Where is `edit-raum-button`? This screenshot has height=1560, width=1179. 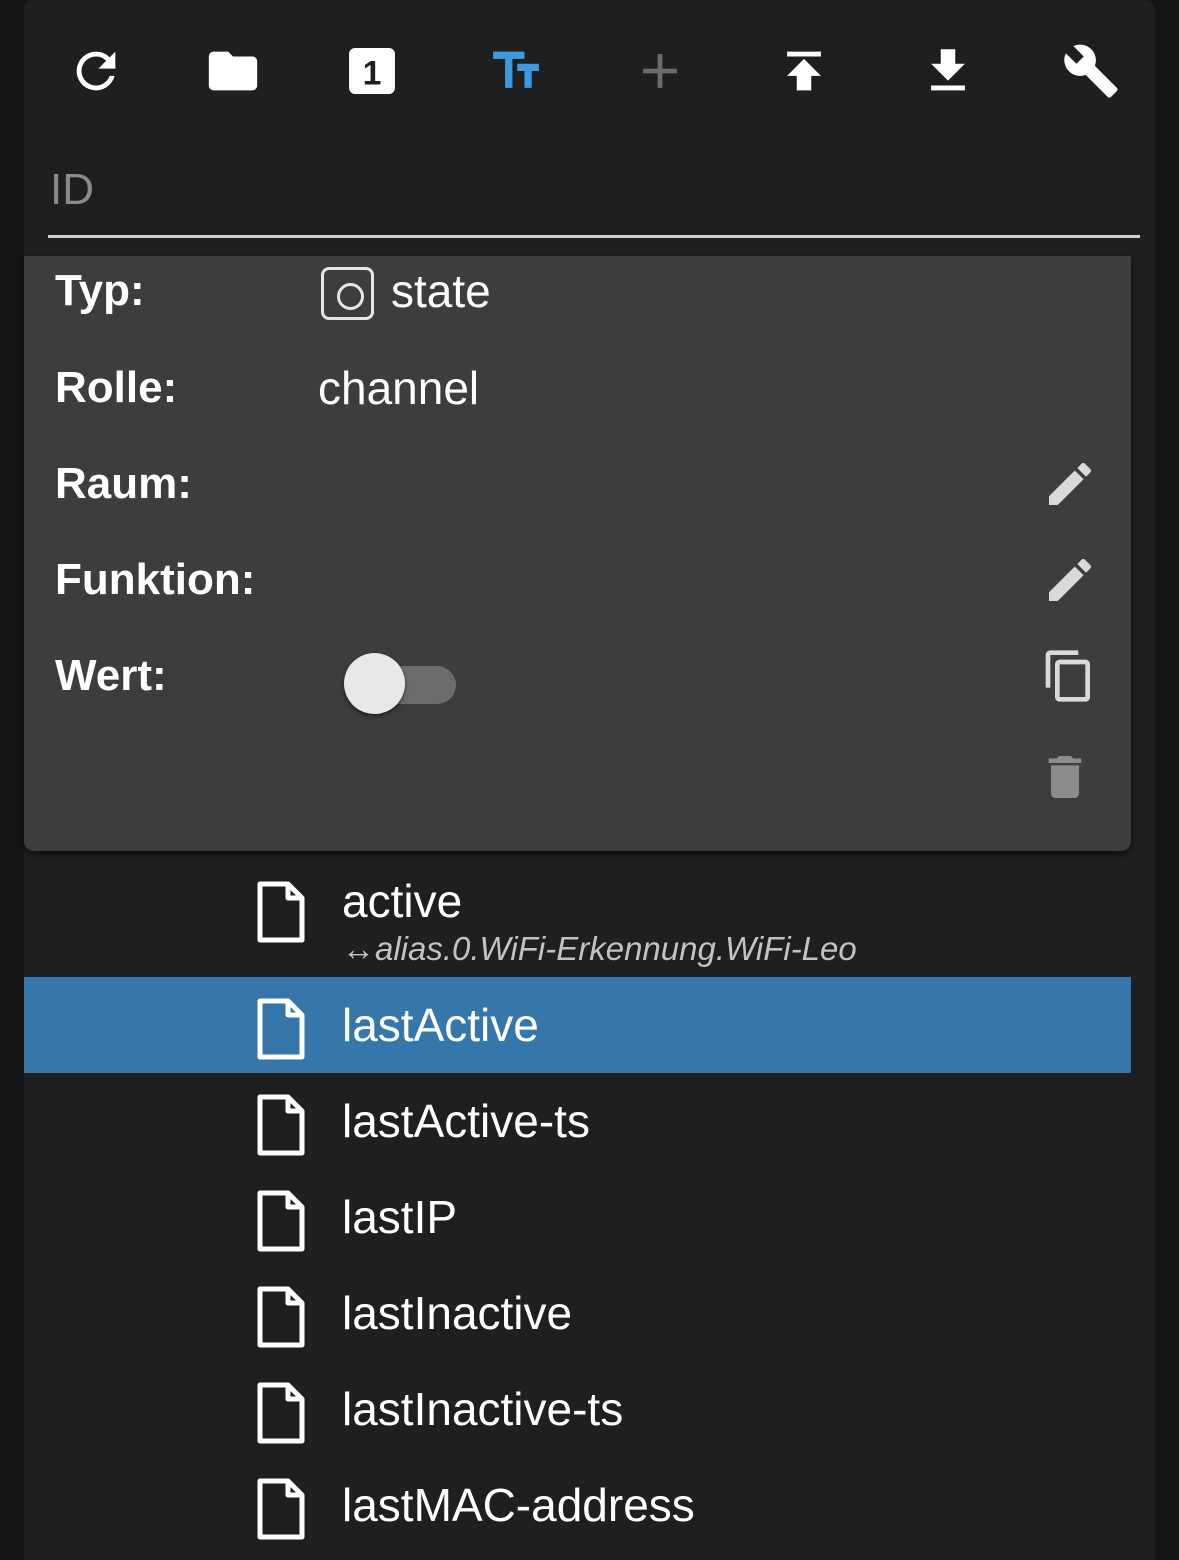
edit-raum-button is located at coordinates (1070, 484).